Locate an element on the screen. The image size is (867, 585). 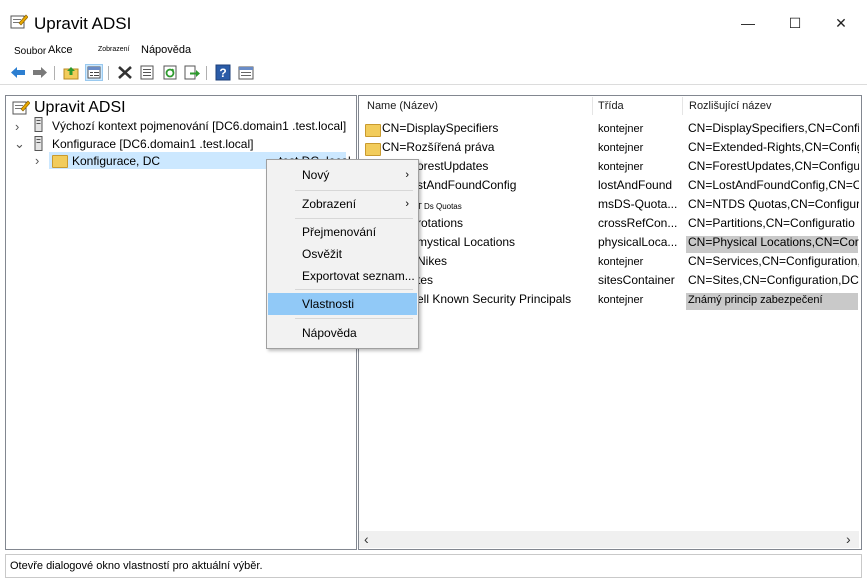
row-class: lostAndFound is located at coordinates (635, 185).